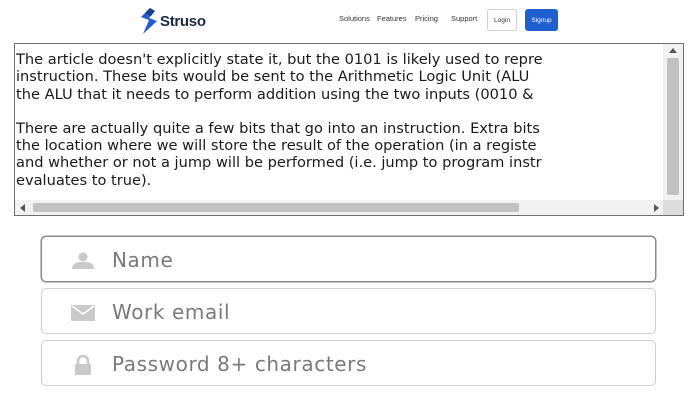 This screenshot has width=700, height=400. I want to click on user-icon, so click(83, 261).